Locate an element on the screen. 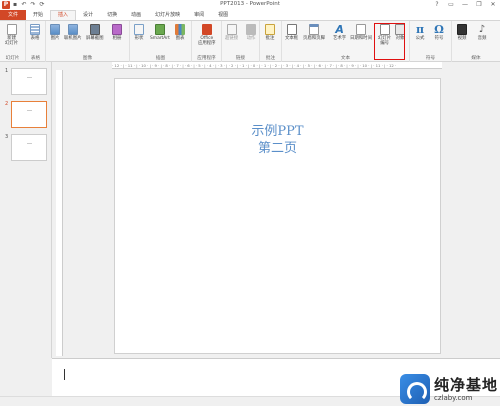 The width and height of the screenshot is (500, 406). chart-button: 图表 is located at coordinates (180, 32).